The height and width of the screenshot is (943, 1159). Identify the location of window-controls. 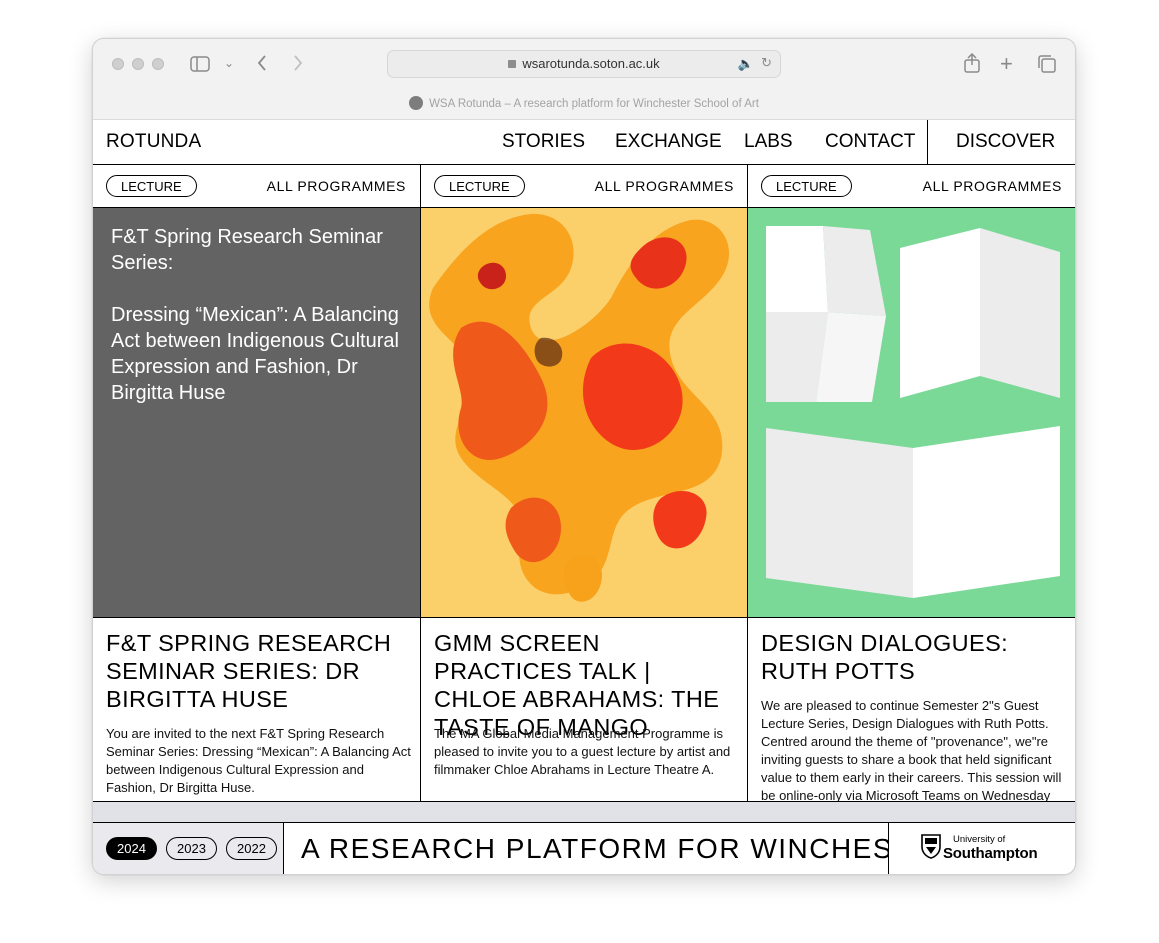
(138, 64).